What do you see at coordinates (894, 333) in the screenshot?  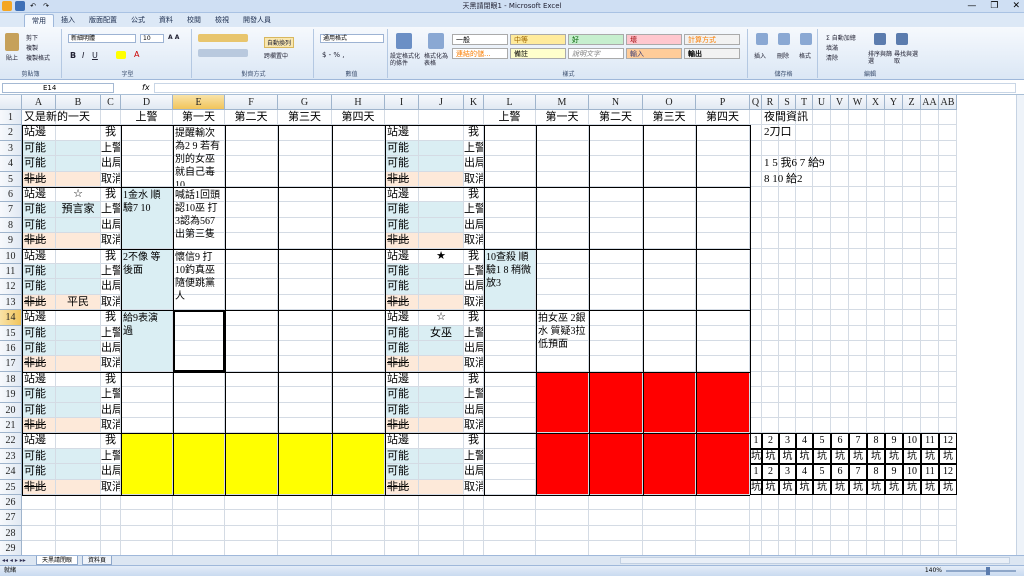 I see `cell-Y15` at bounding box center [894, 333].